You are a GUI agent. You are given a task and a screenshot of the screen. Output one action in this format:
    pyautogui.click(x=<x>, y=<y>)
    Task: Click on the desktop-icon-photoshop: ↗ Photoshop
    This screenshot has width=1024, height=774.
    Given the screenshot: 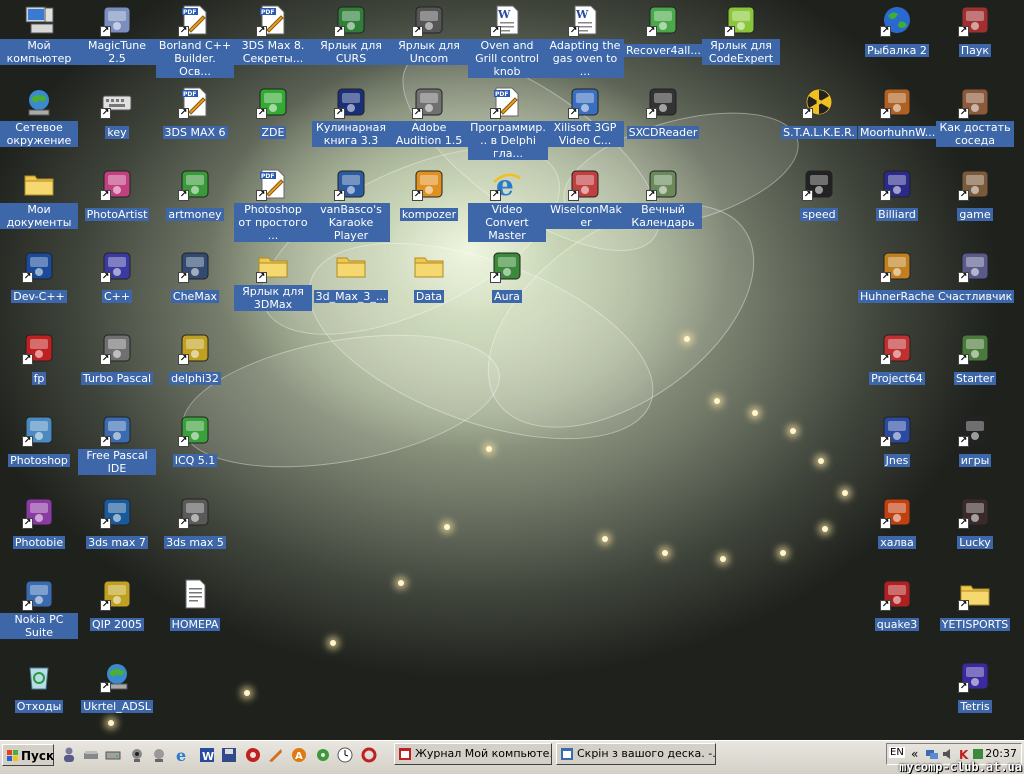 What is the action you would take?
    pyautogui.click(x=39, y=452)
    